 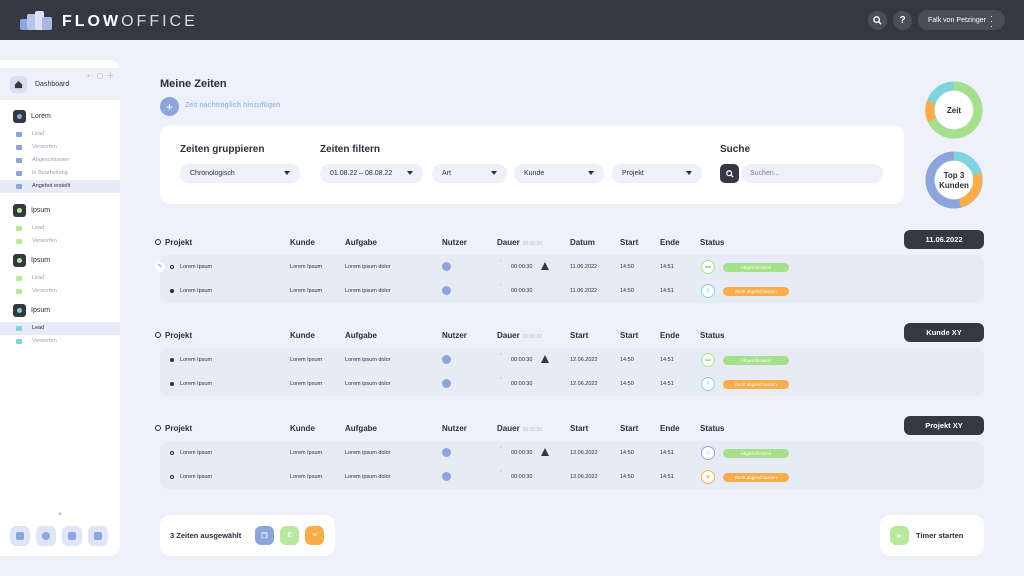 I want to click on sidebar-subitem: In Bearbeitung, so click(x=60, y=173).